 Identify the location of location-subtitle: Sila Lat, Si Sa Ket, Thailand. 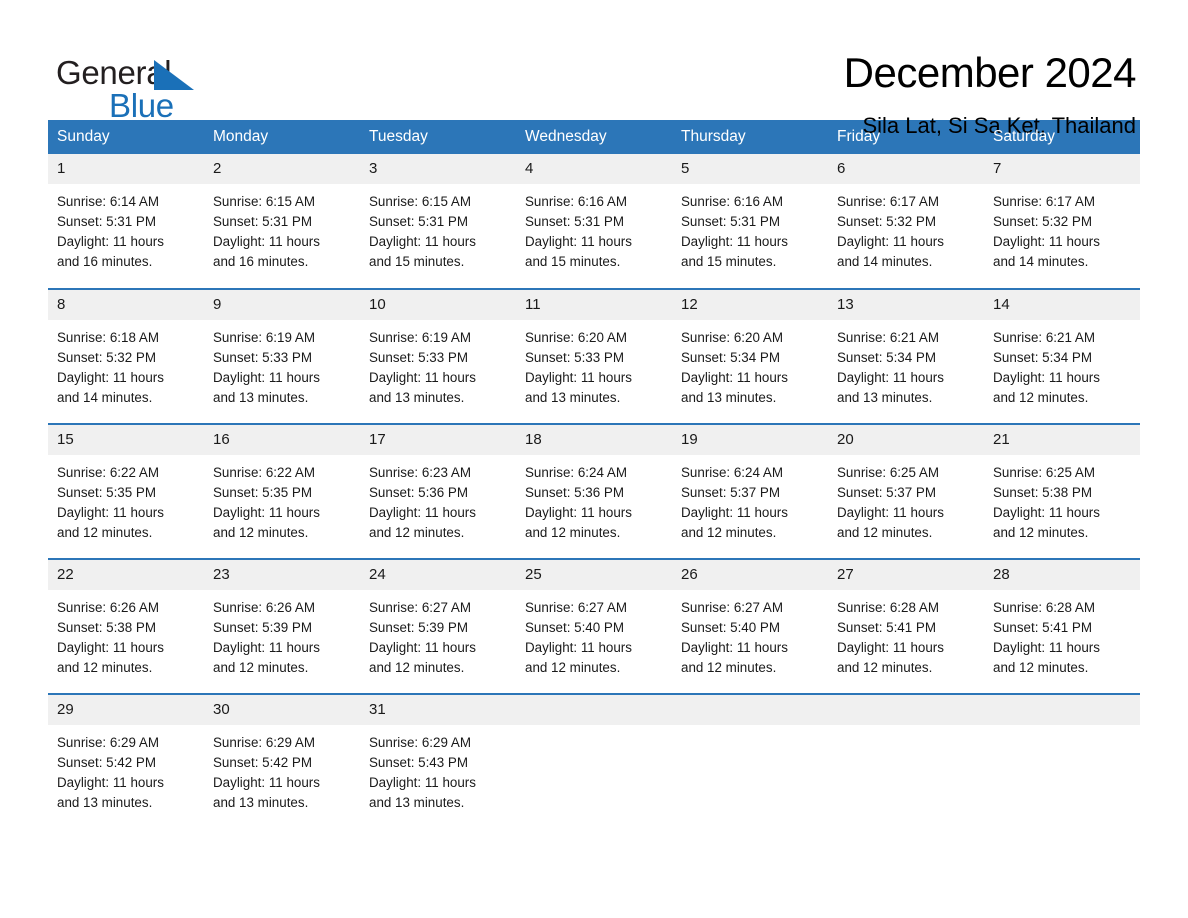
(999, 125).